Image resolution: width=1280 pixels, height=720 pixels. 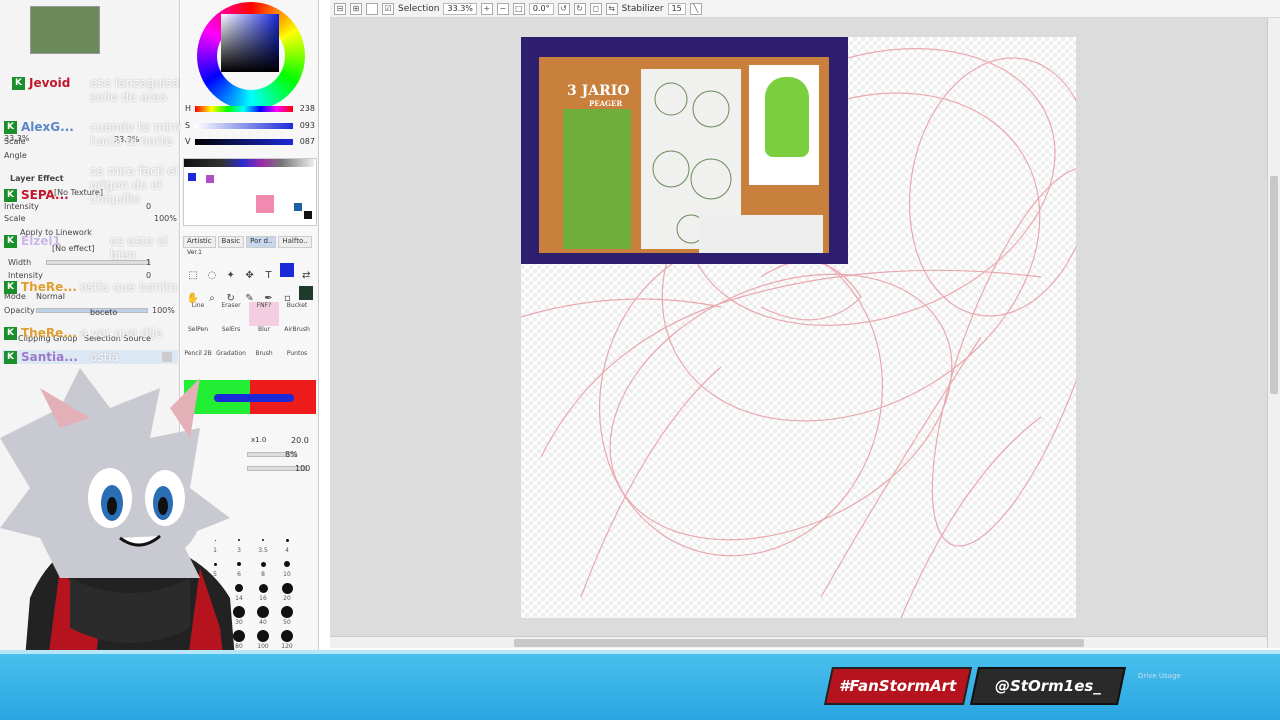 What do you see at coordinates (287, 550) in the screenshot?
I see `brush-size-label: 4` at bounding box center [287, 550].